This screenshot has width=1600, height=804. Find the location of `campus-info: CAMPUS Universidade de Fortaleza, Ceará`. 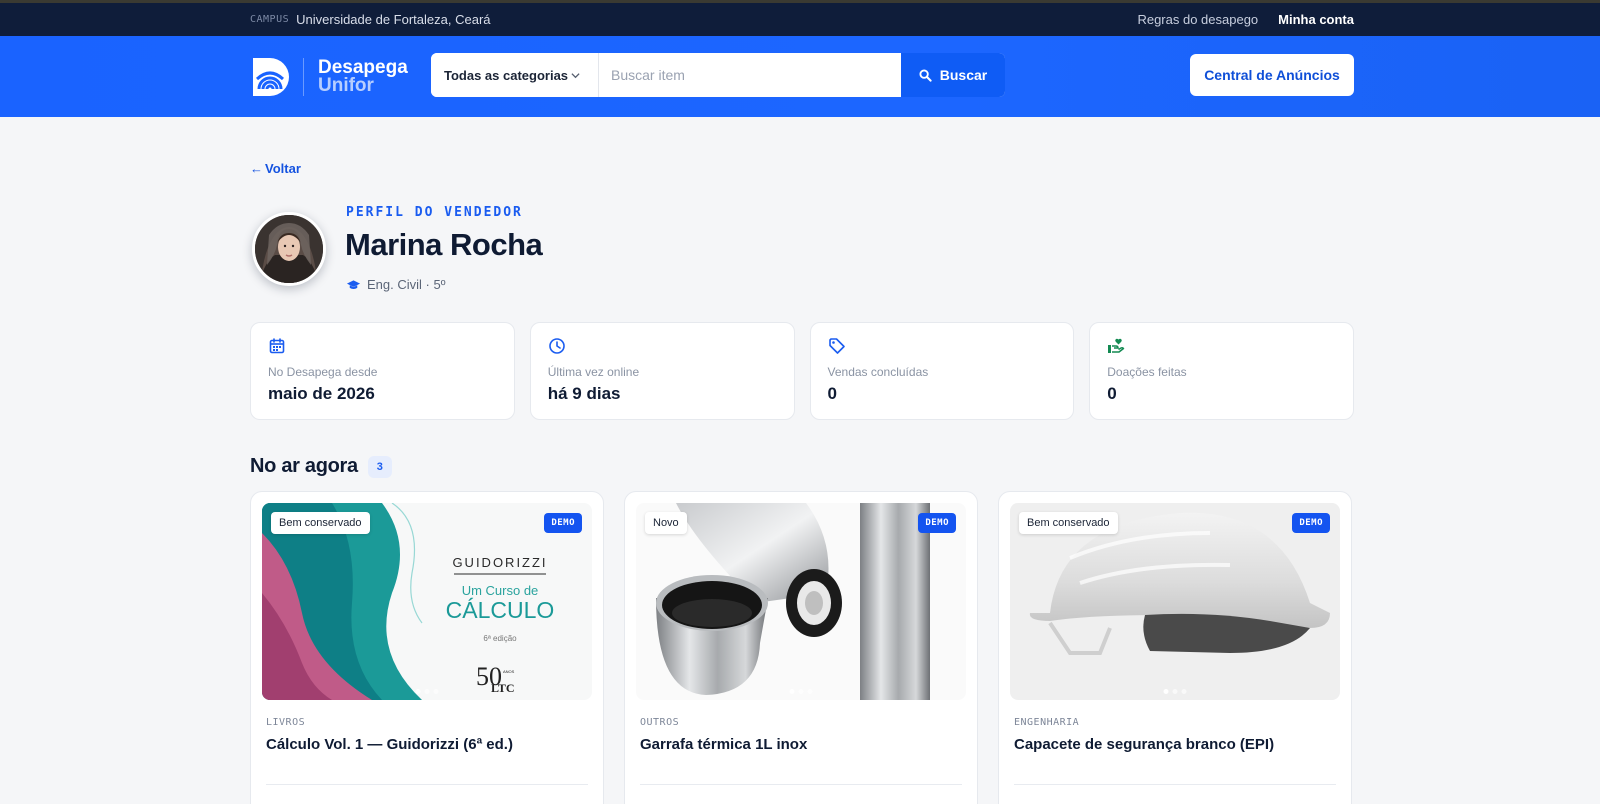

campus-info: CAMPUS Universidade de Fortaleza, Ceará is located at coordinates (370, 19).